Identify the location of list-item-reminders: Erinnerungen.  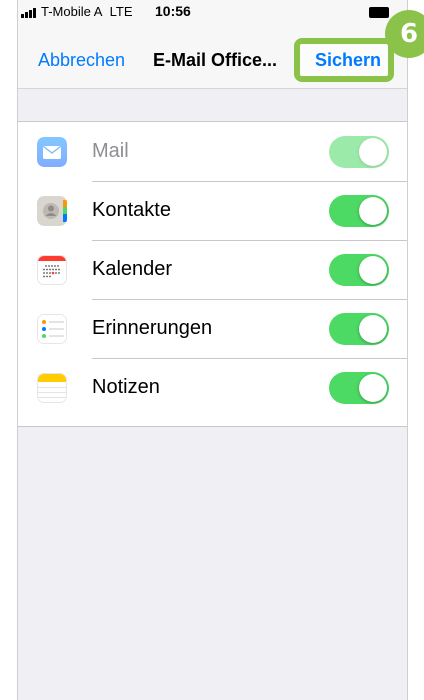
(212, 328).